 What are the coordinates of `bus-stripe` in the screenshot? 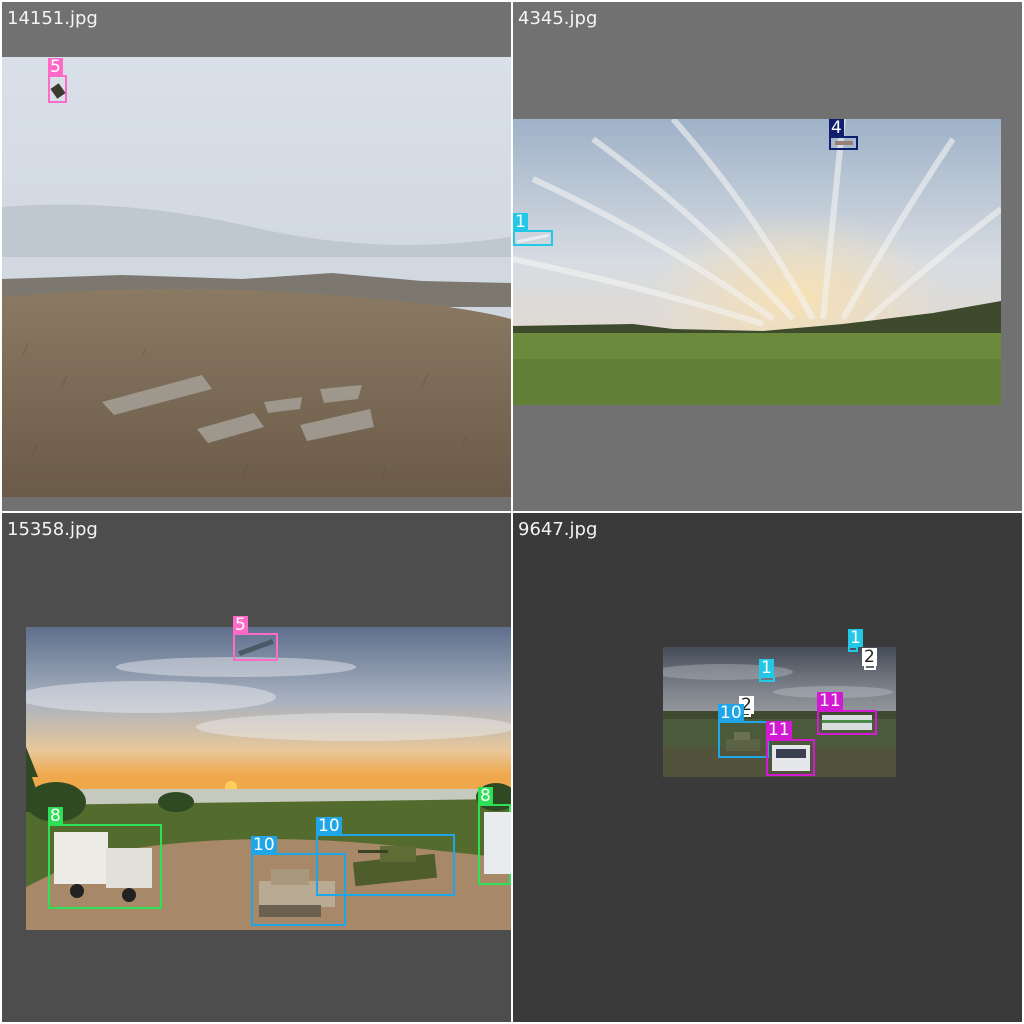 It's located at (847, 721).